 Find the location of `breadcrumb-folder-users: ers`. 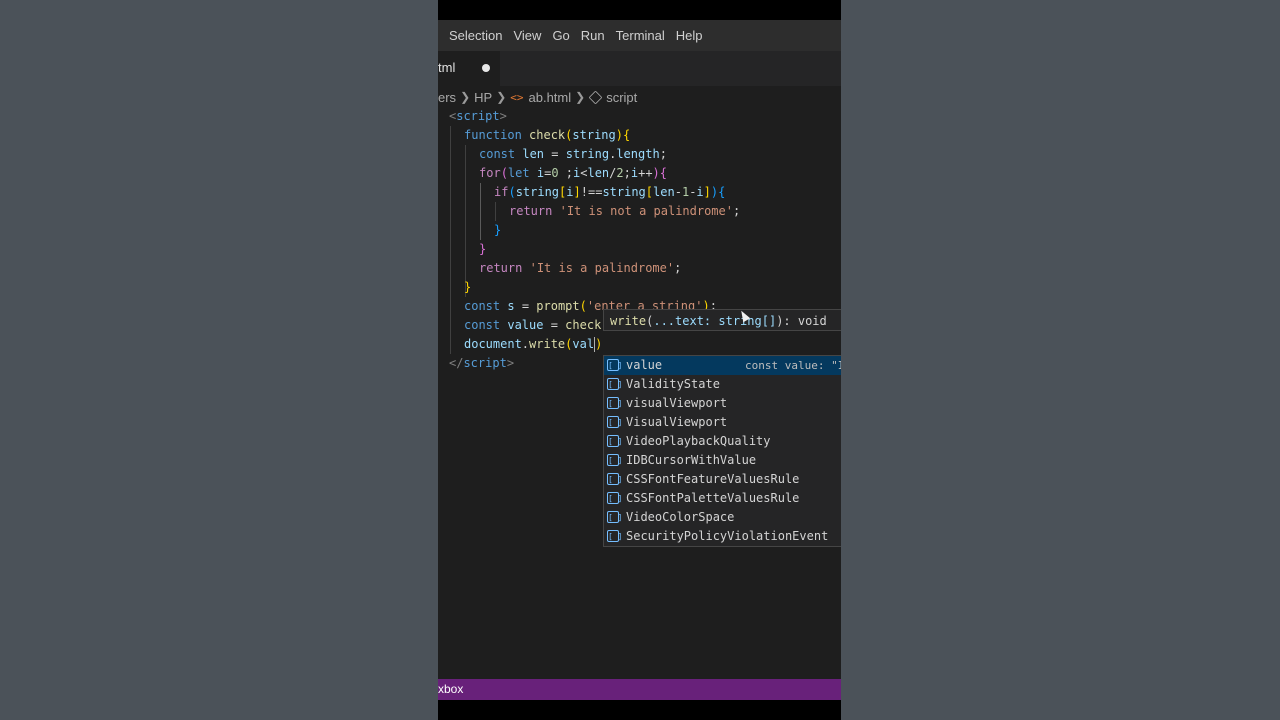

breadcrumb-folder-users: ers is located at coordinates (447, 97).